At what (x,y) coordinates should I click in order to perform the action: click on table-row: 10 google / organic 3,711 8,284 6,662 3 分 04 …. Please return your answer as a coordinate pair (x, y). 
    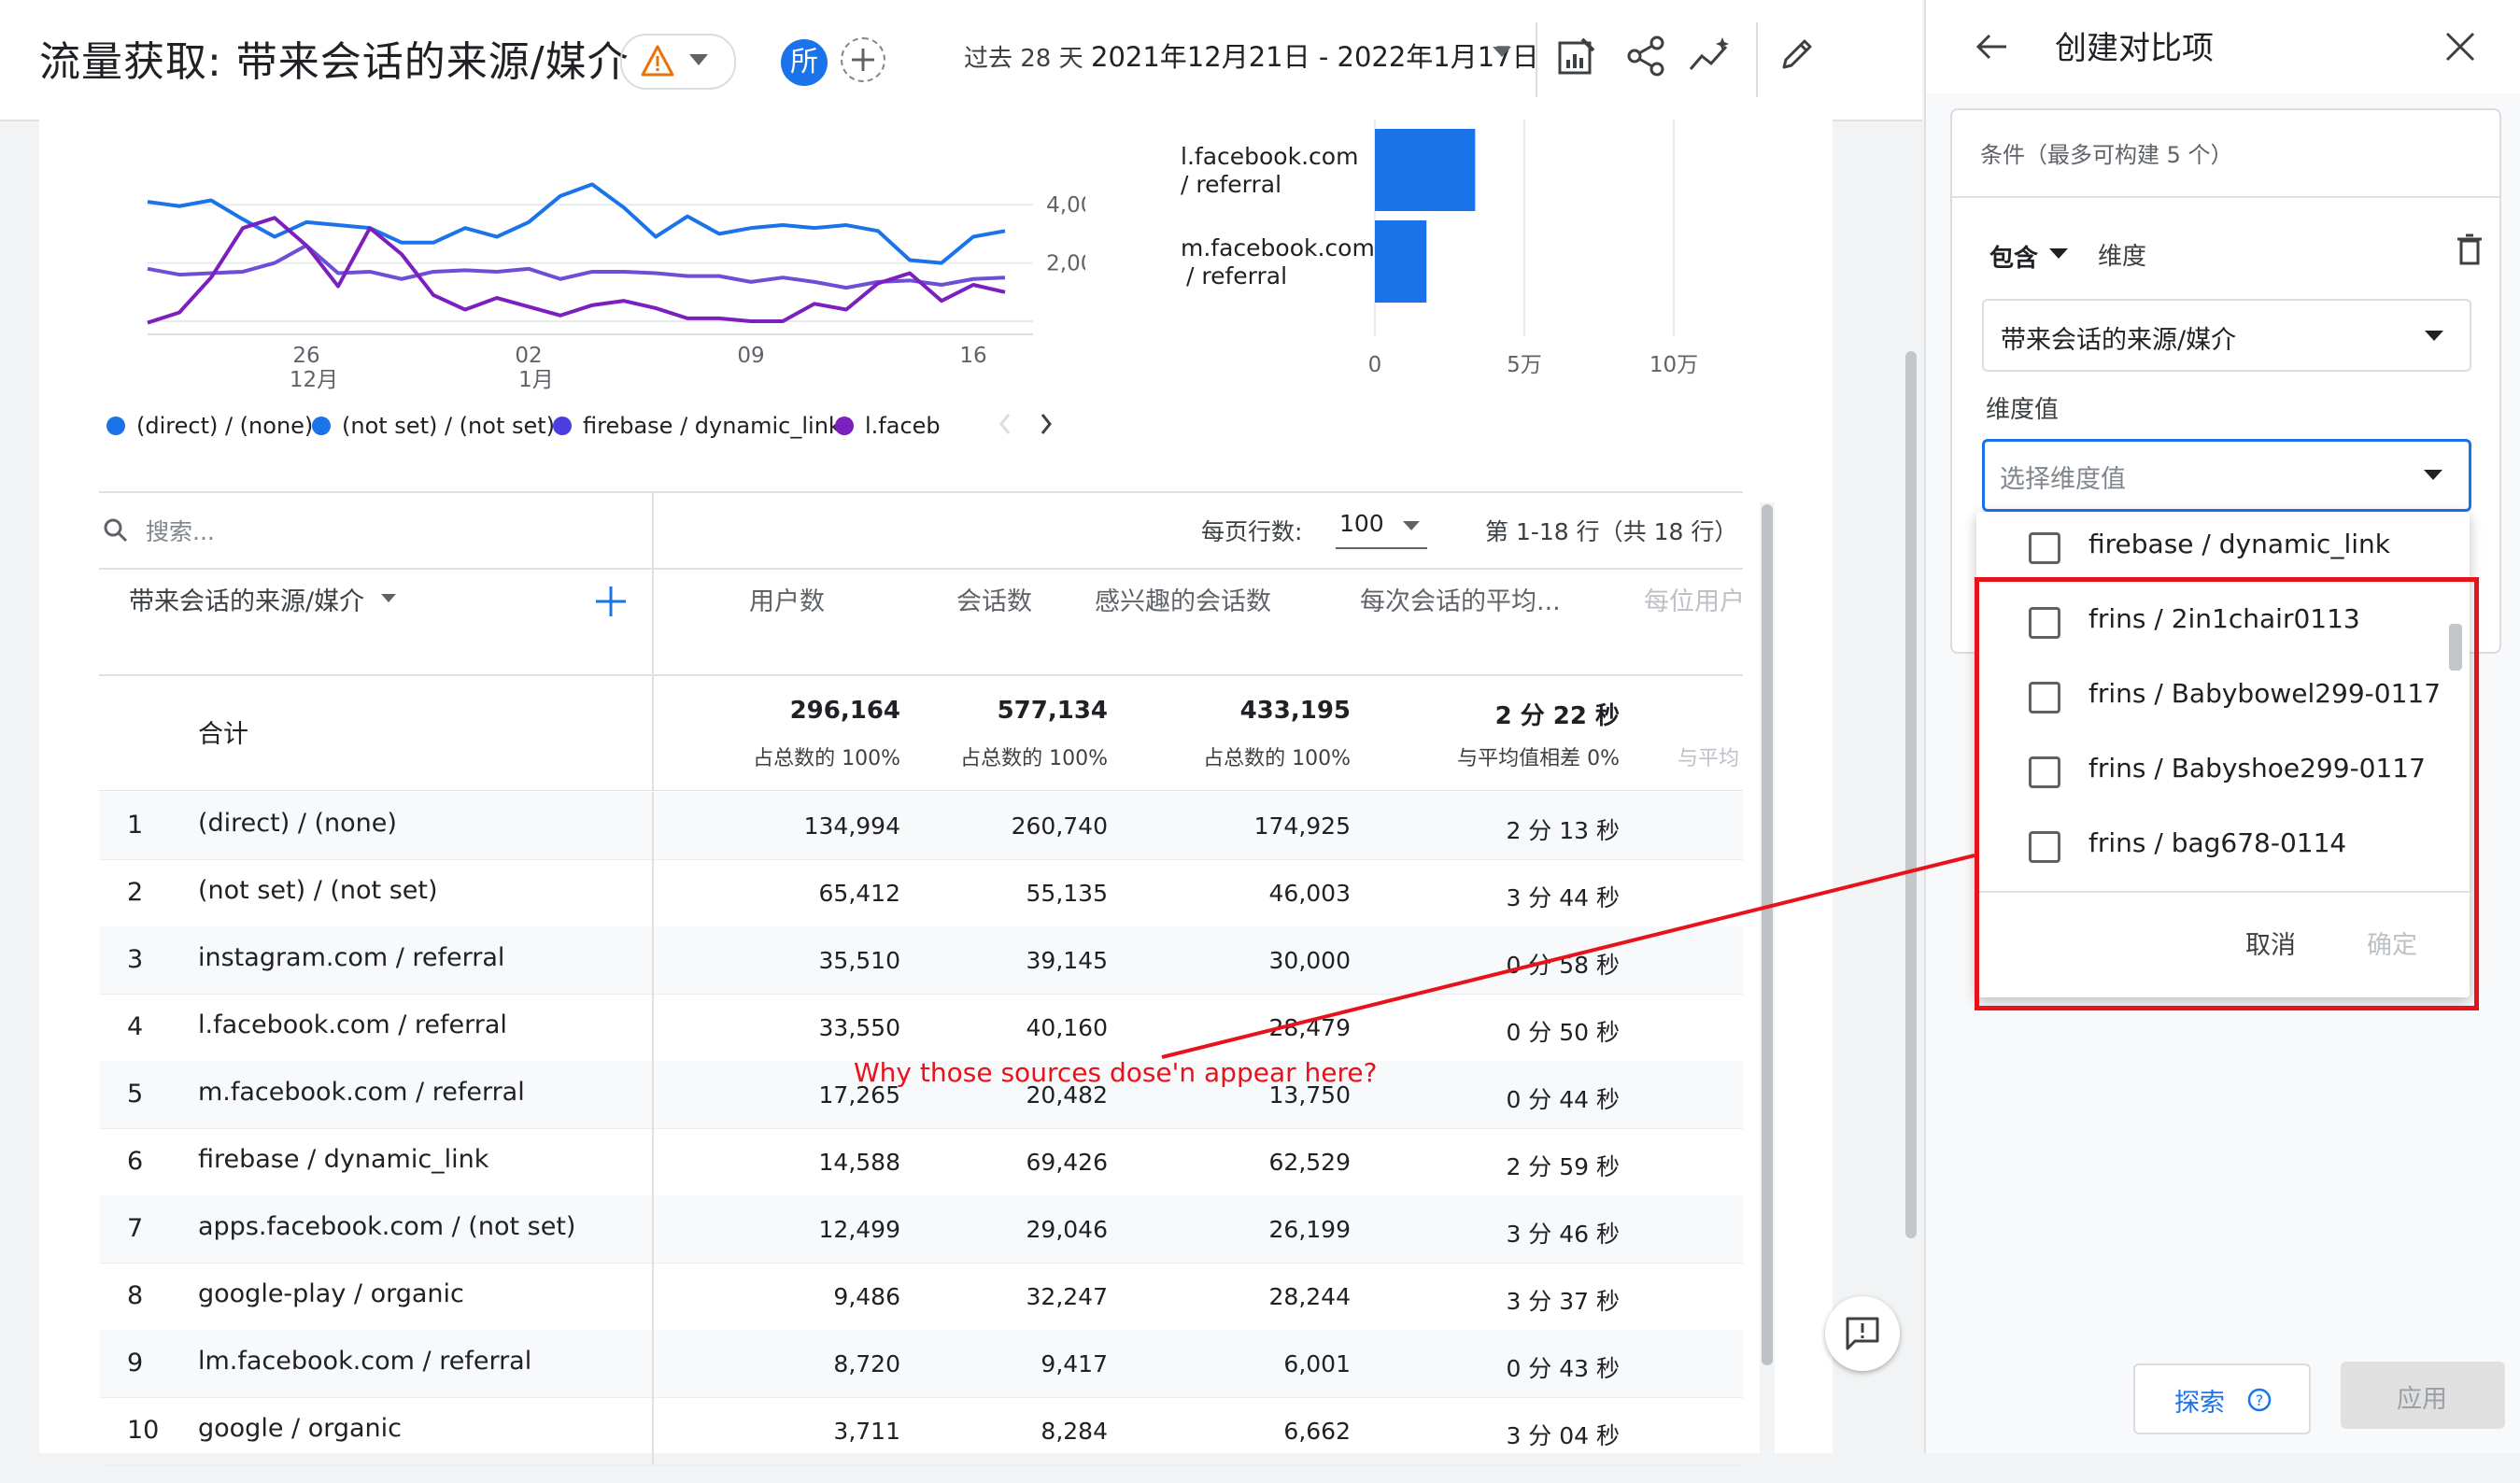
    Looking at the image, I should click on (921, 1431).